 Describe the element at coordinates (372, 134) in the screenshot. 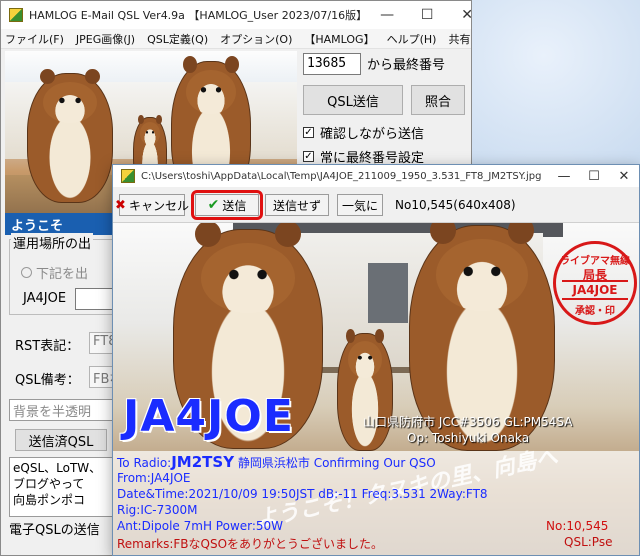

I see `confirm-send-label: 確認しながら送信` at that location.